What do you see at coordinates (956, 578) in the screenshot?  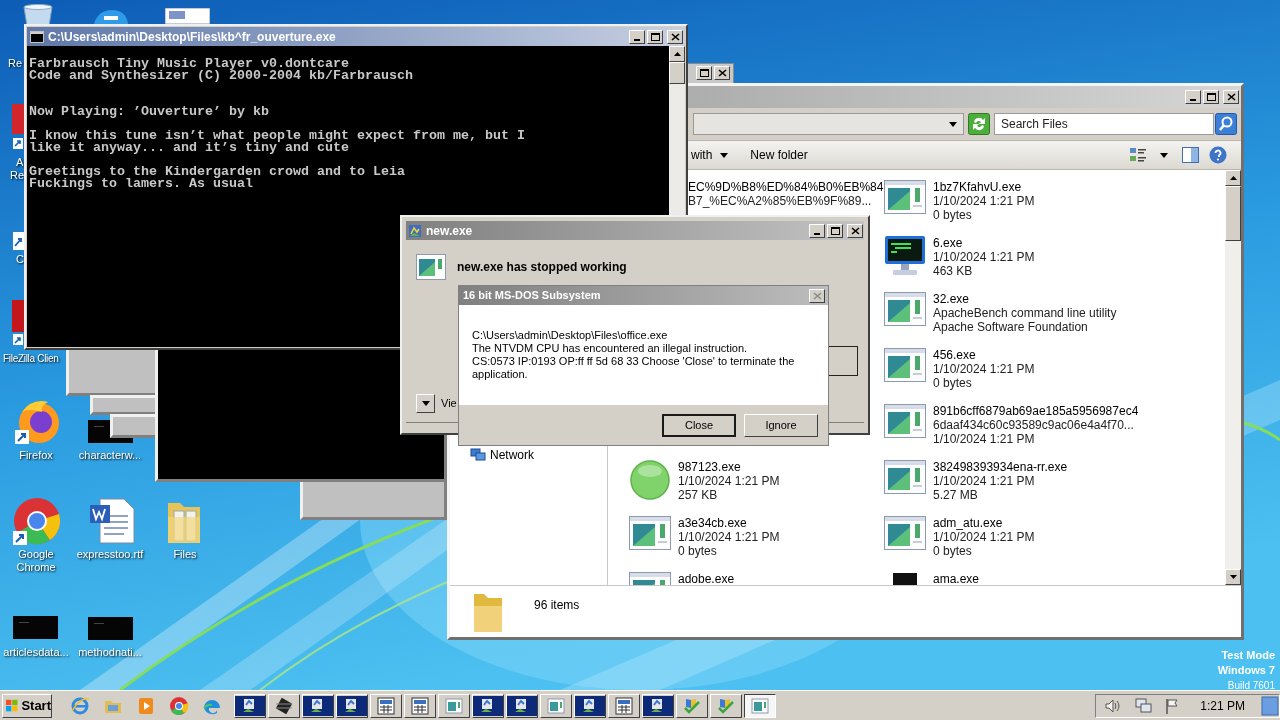 I see `file-name: ama.exe` at bounding box center [956, 578].